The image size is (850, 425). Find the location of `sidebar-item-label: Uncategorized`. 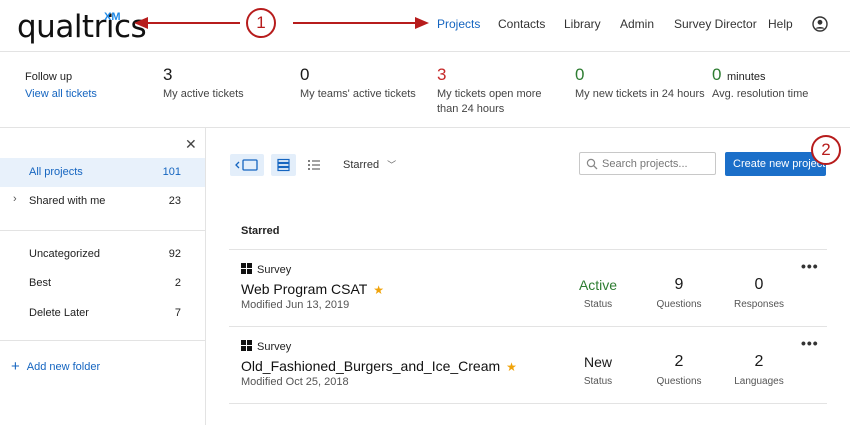

sidebar-item-label: Uncategorized is located at coordinates (64, 254).